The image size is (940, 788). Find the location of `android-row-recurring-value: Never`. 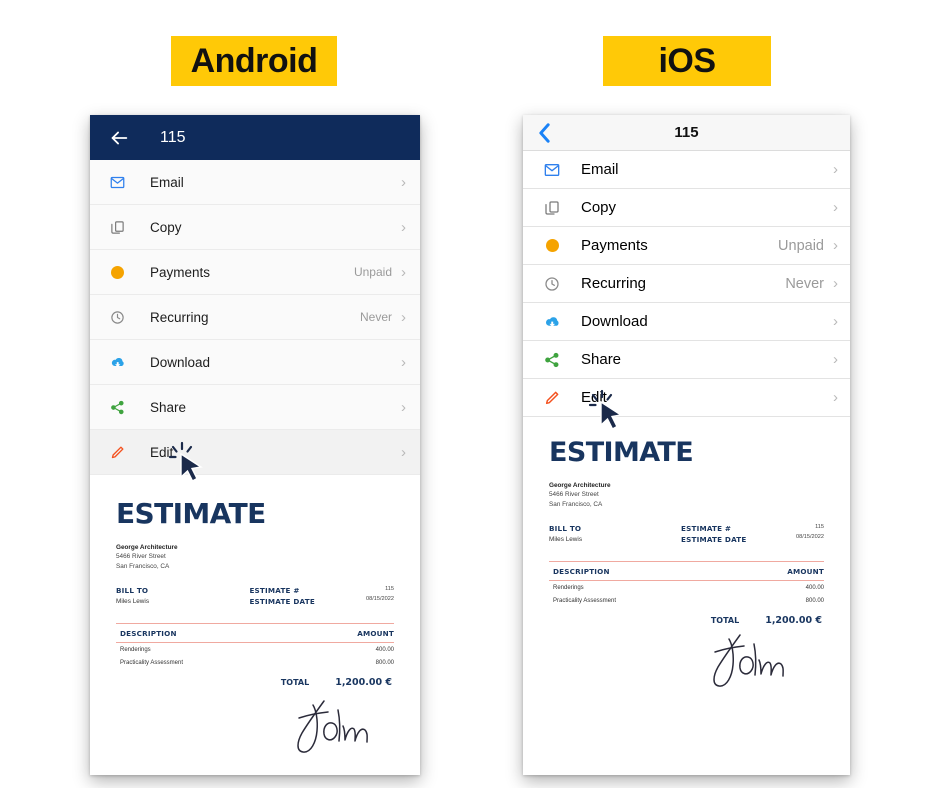

android-row-recurring-value: Never is located at coordinates (375, 317).